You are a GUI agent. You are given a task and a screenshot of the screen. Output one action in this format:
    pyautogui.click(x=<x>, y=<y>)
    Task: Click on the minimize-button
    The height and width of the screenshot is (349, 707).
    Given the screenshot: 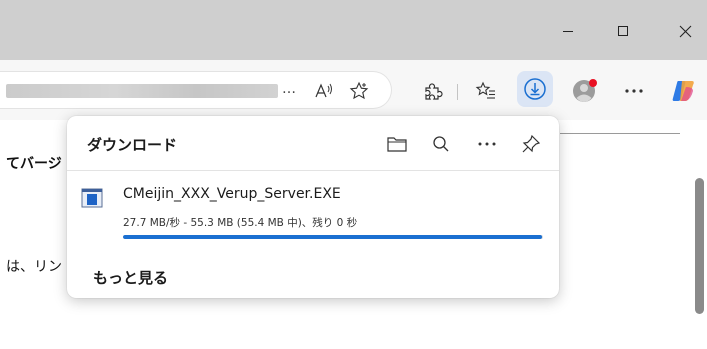 What is the action you would take?
    pyautogui.click(x=568, y=31)
    